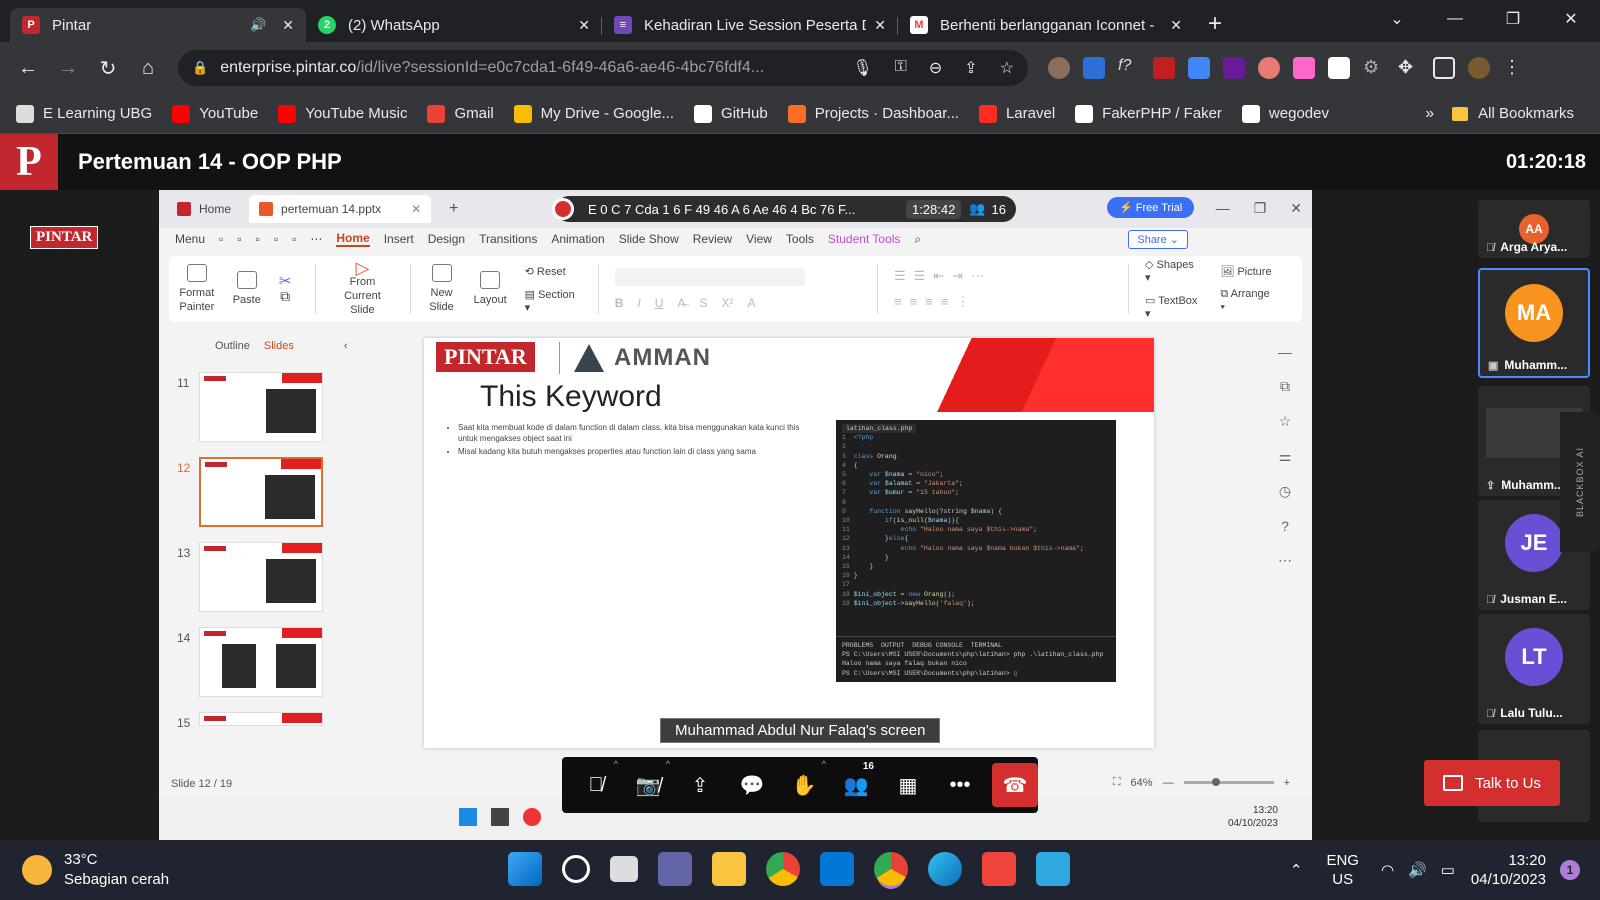 The image size is (1600, 900). Describe the element at coordinates (158, 25) in the screenshot. I see `tab-pintar: P Pintar 🔊 ✕` at that location.